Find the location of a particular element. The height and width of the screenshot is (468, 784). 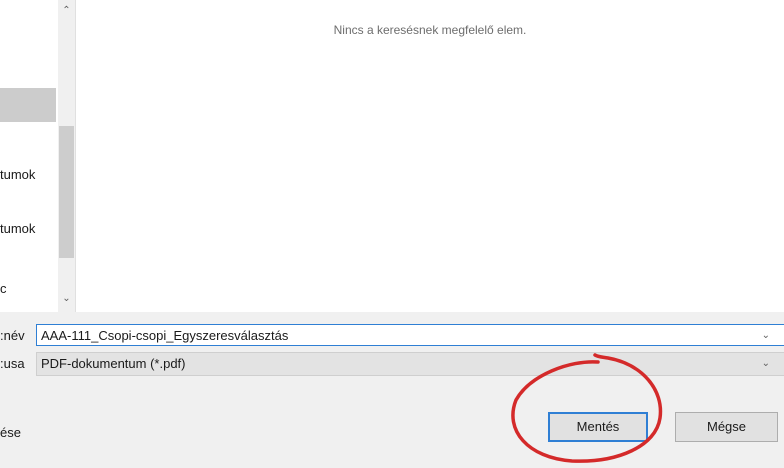

filetype-dropdown-arrow-icon: ⌄ is located at coordinates (766, 363).